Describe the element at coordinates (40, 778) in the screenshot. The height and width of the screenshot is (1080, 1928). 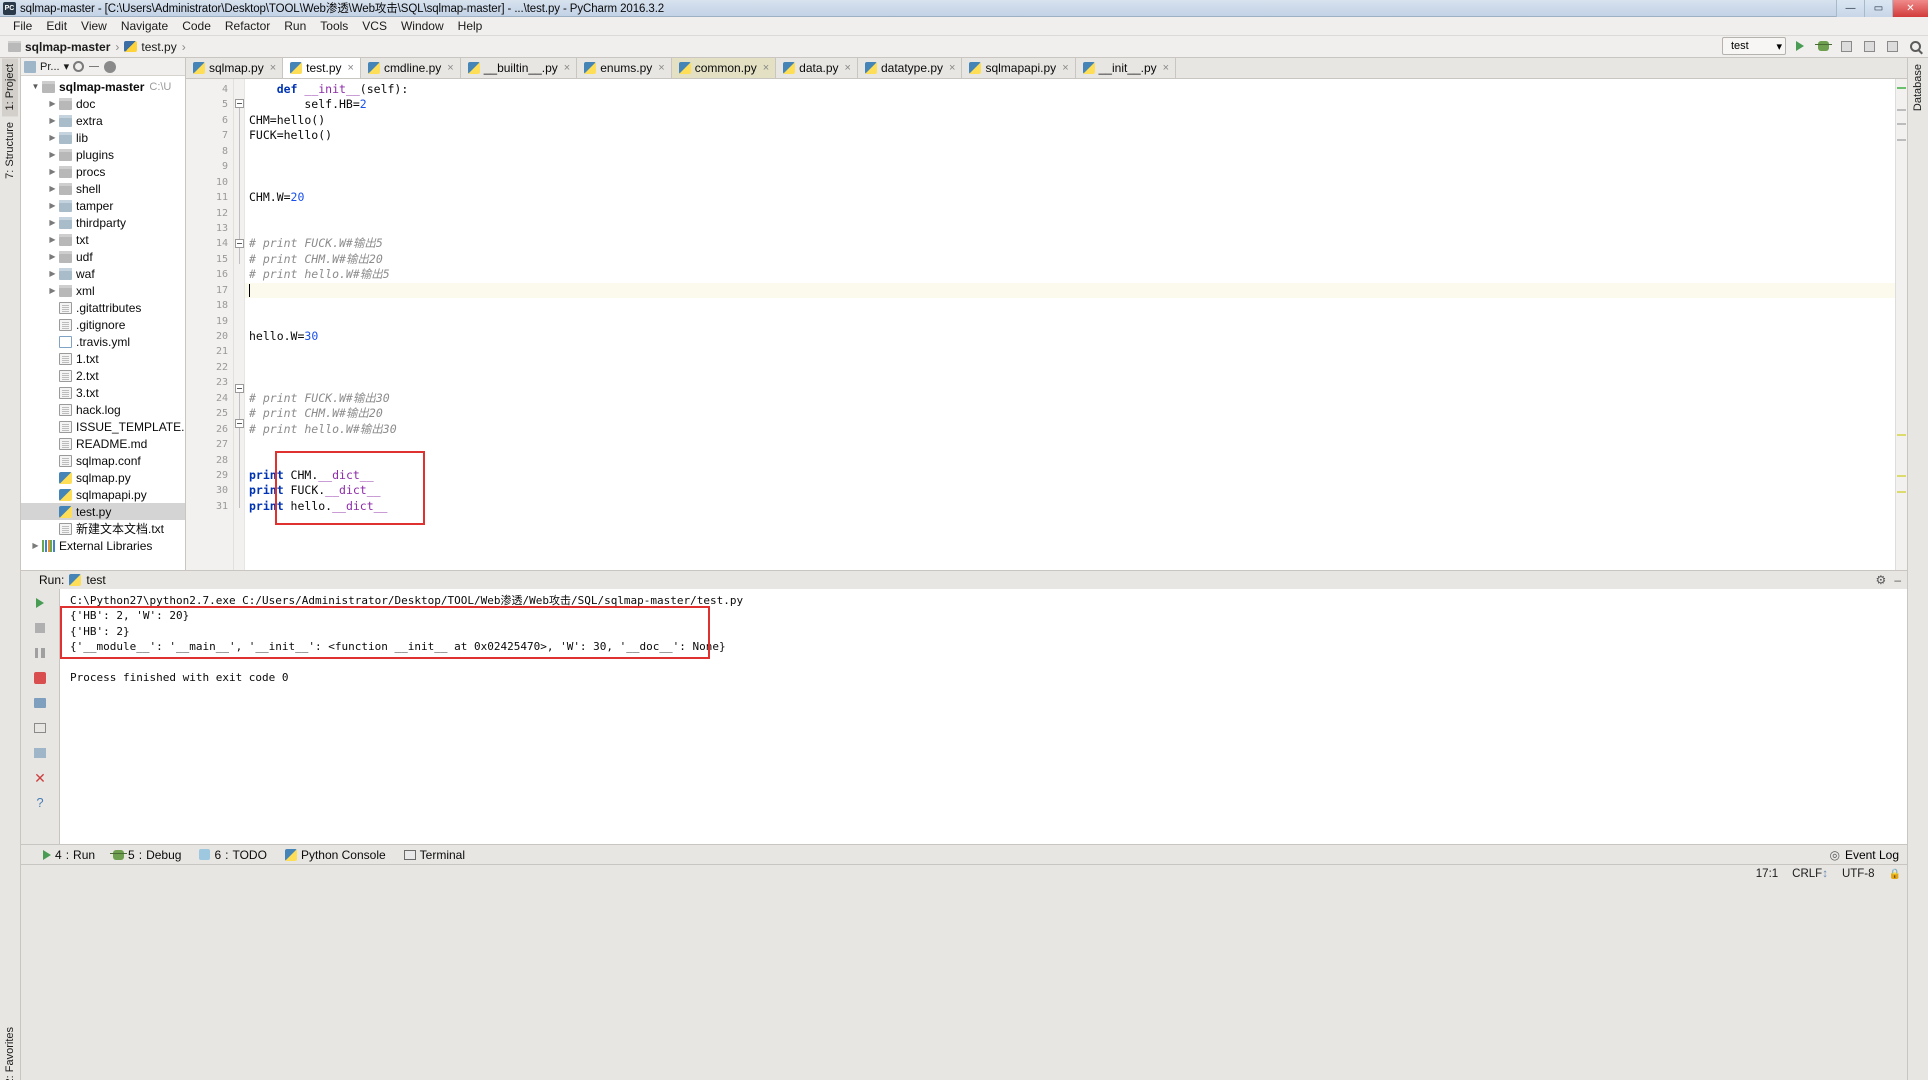
I see `clear-icon: ✕` at that location.